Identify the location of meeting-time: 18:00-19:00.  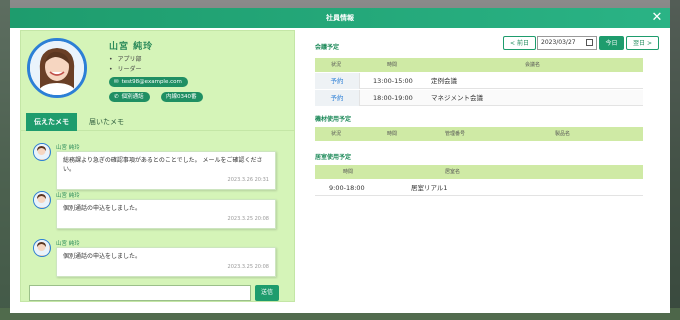
(393, 98).